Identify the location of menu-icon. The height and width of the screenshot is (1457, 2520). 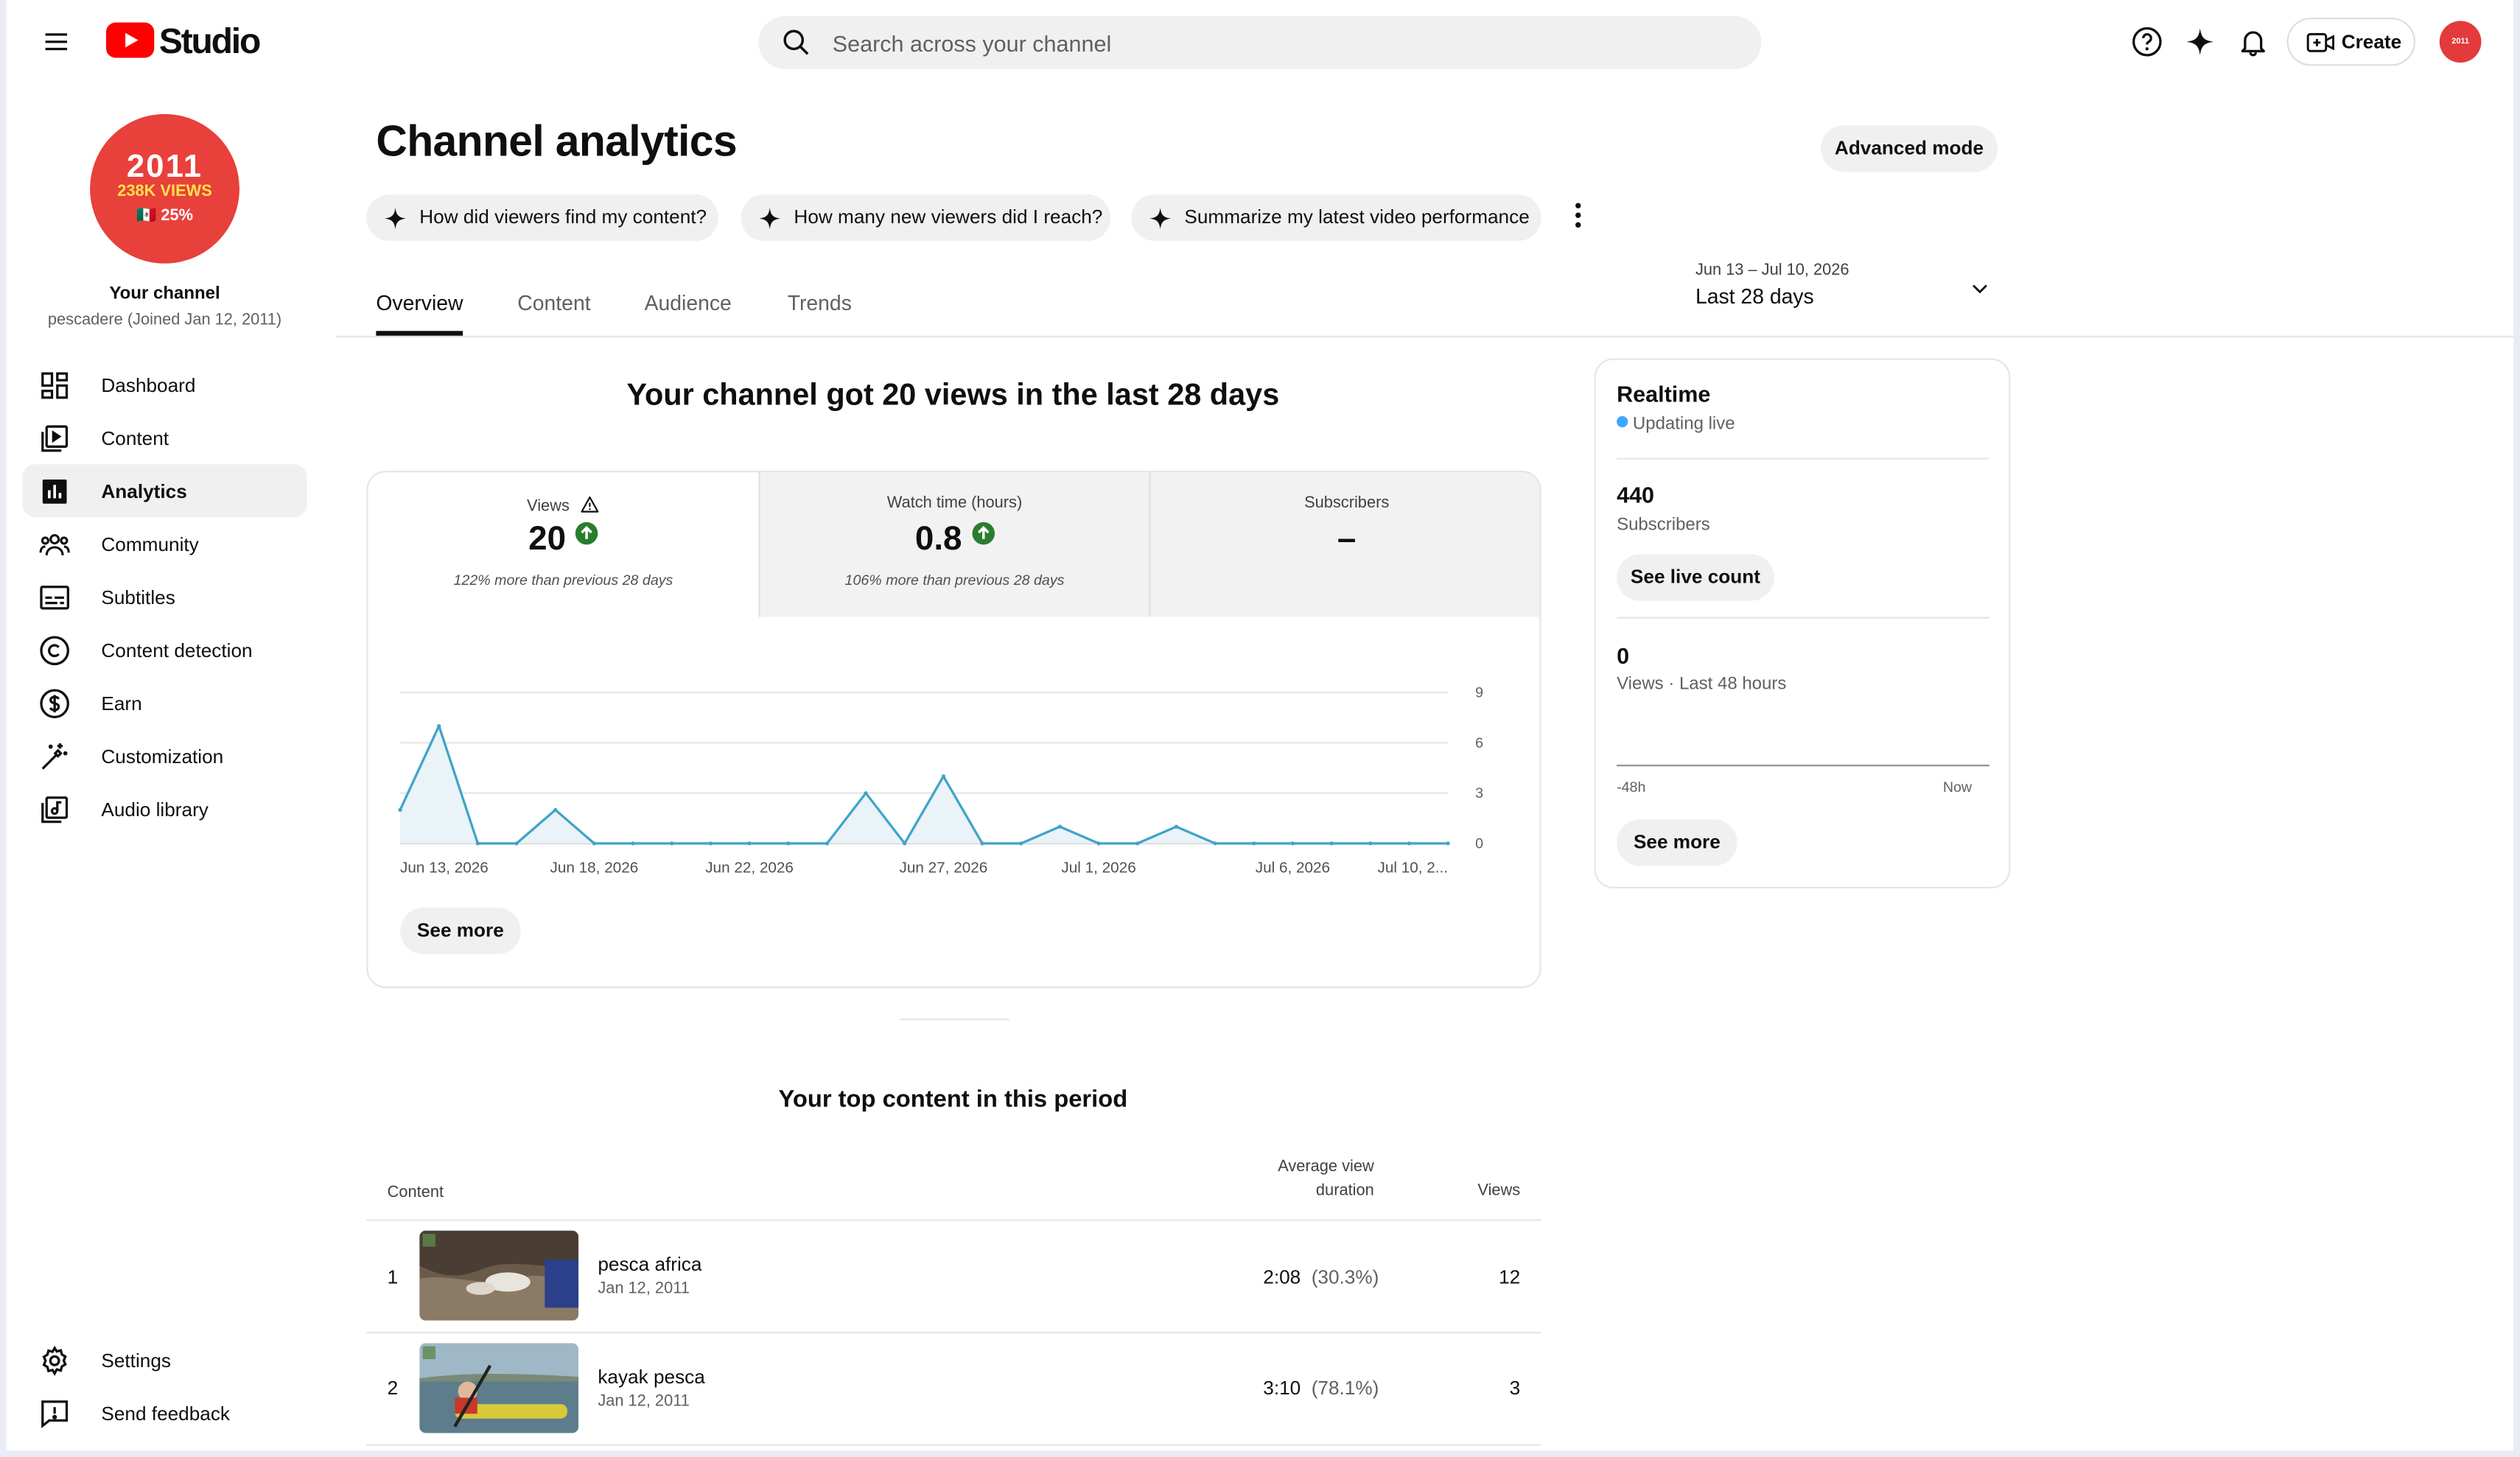
(56, 41).